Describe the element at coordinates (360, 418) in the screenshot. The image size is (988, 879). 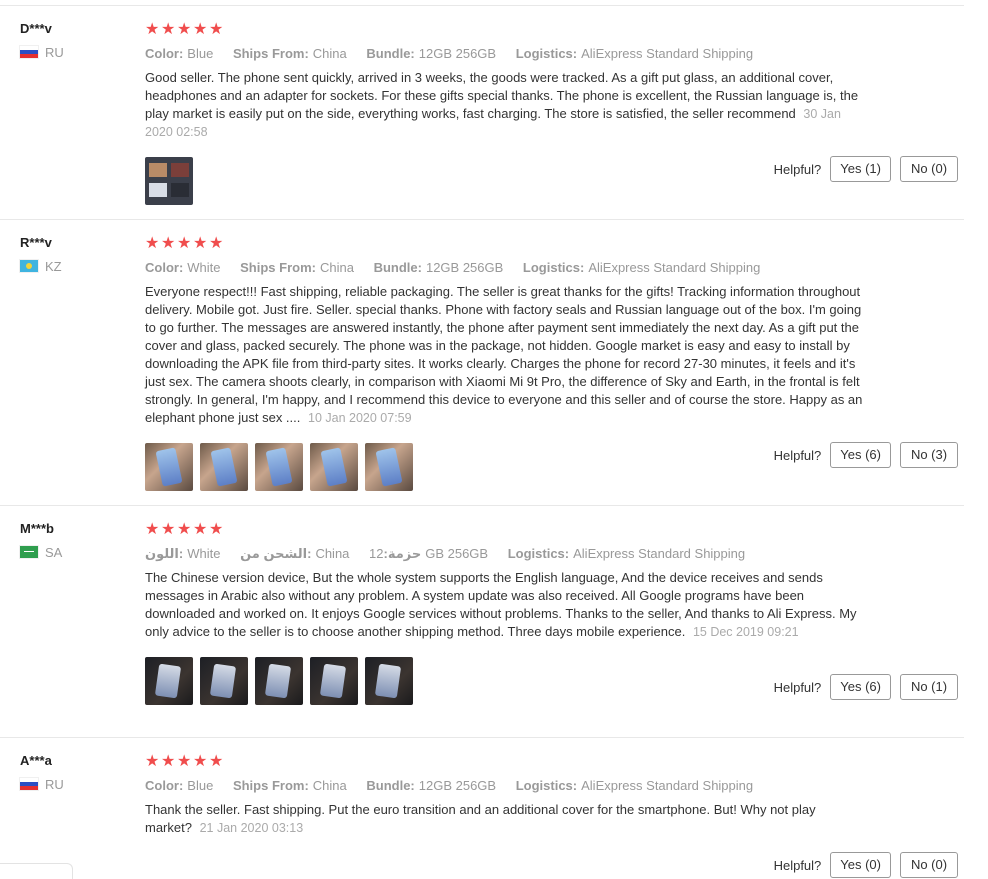
I see `review-date: 10 Jan 2020 07:59` at that location.